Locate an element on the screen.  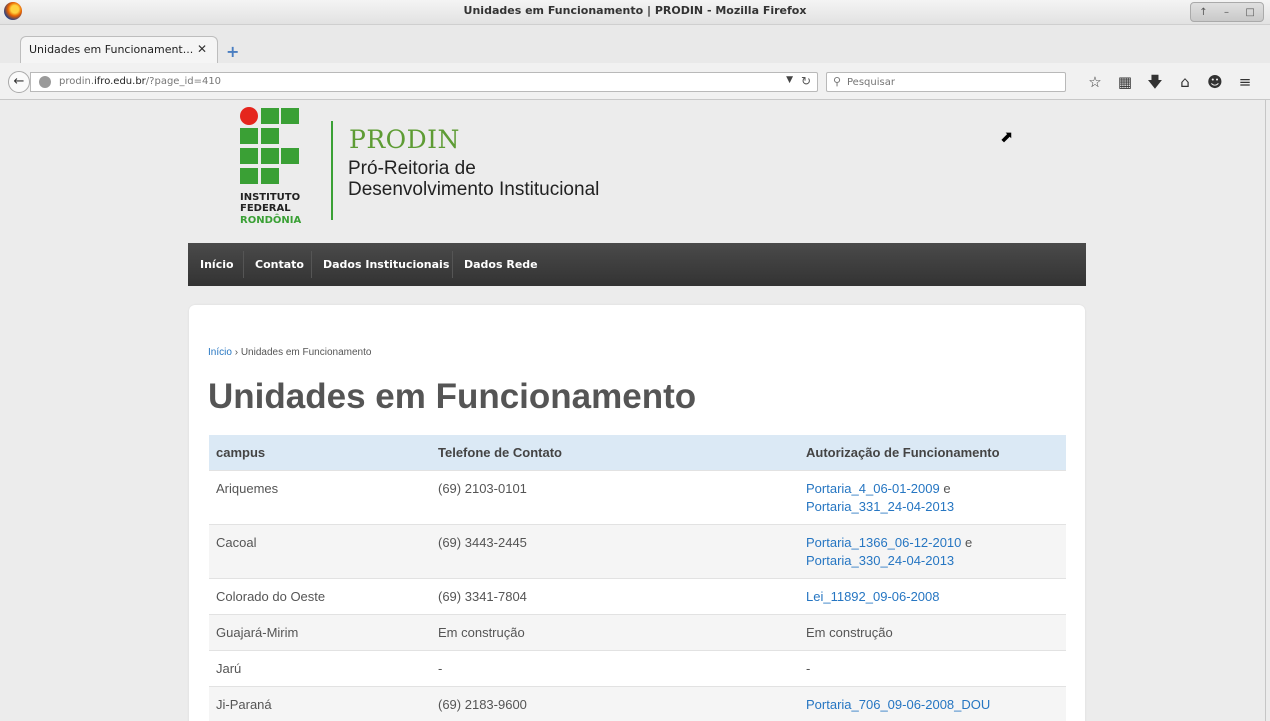
campus-cell: Ariquemes is located at coordinates (320, 497).